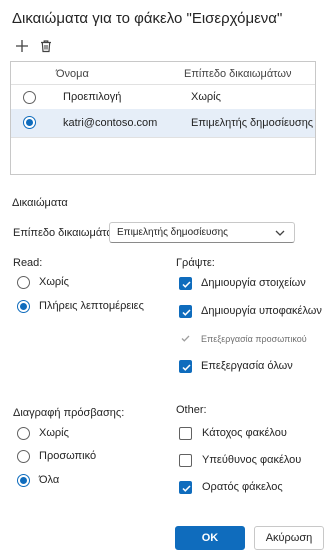 The width and height of the screenshot is (334, 560). I want to click on folder-visible-label: Ορατός φάκελος, so click(242, 487).